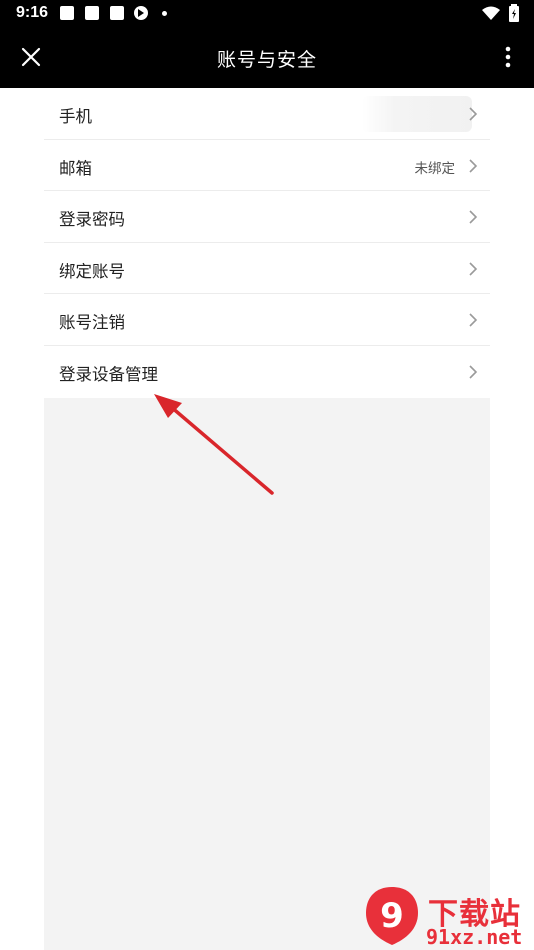  Describe the element at coordinates (92, 220) in the screenshot. I see `settings-item-label: 登录密码` at that location.